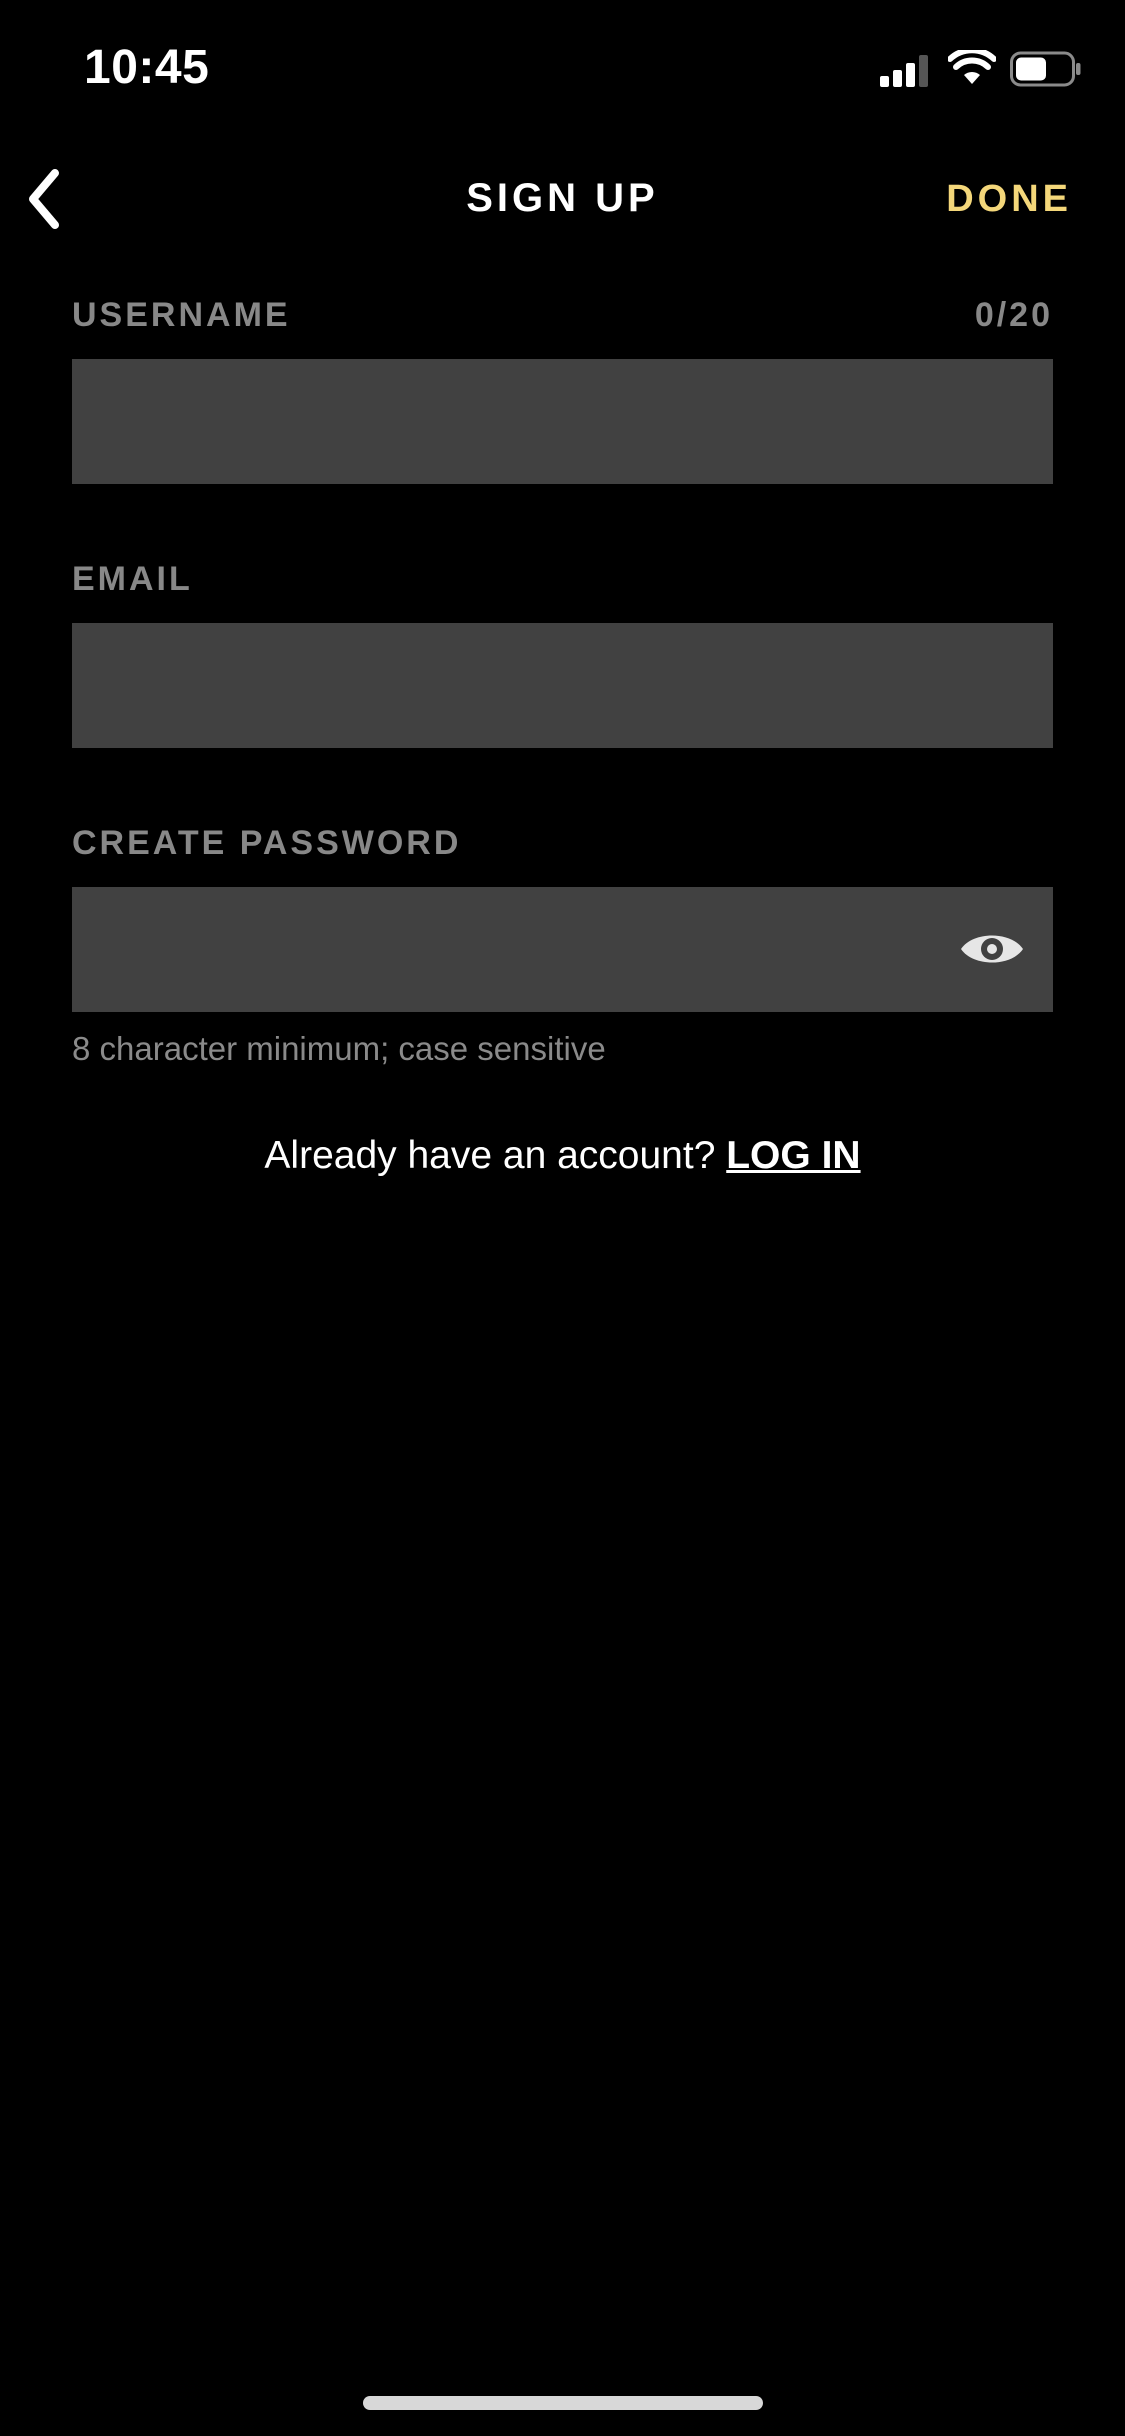  What do you see at coordinates (1009, 199) in the screenshot?
I see `done-button: DONE` at bounding box center [1009, 199].